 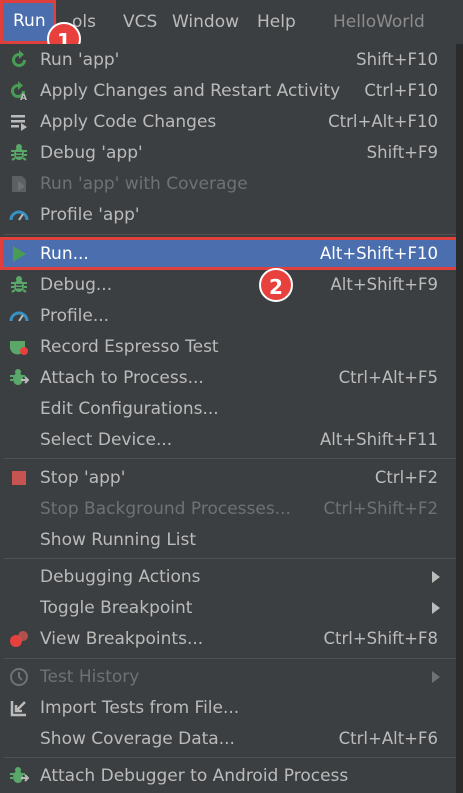 I want to click on menu-item-run-app: Run 'app' Shift+F10, so click(x=228, y=59).